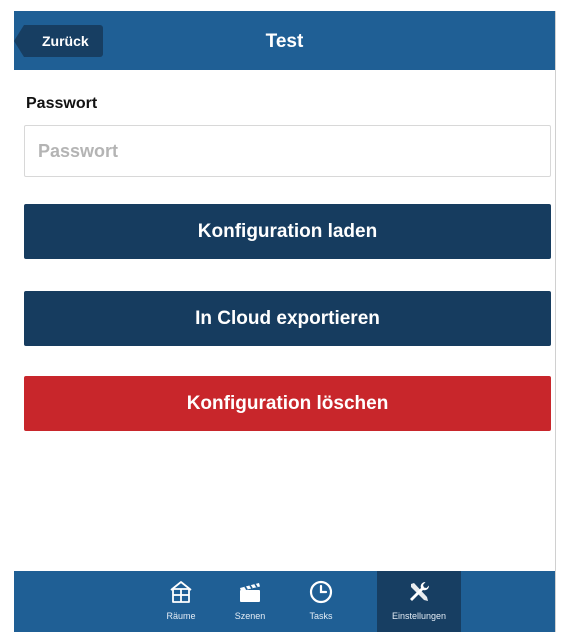  Describe the element at coordinates (250, 592) in the screenshot. I see `clapperboard-icon` at that location.